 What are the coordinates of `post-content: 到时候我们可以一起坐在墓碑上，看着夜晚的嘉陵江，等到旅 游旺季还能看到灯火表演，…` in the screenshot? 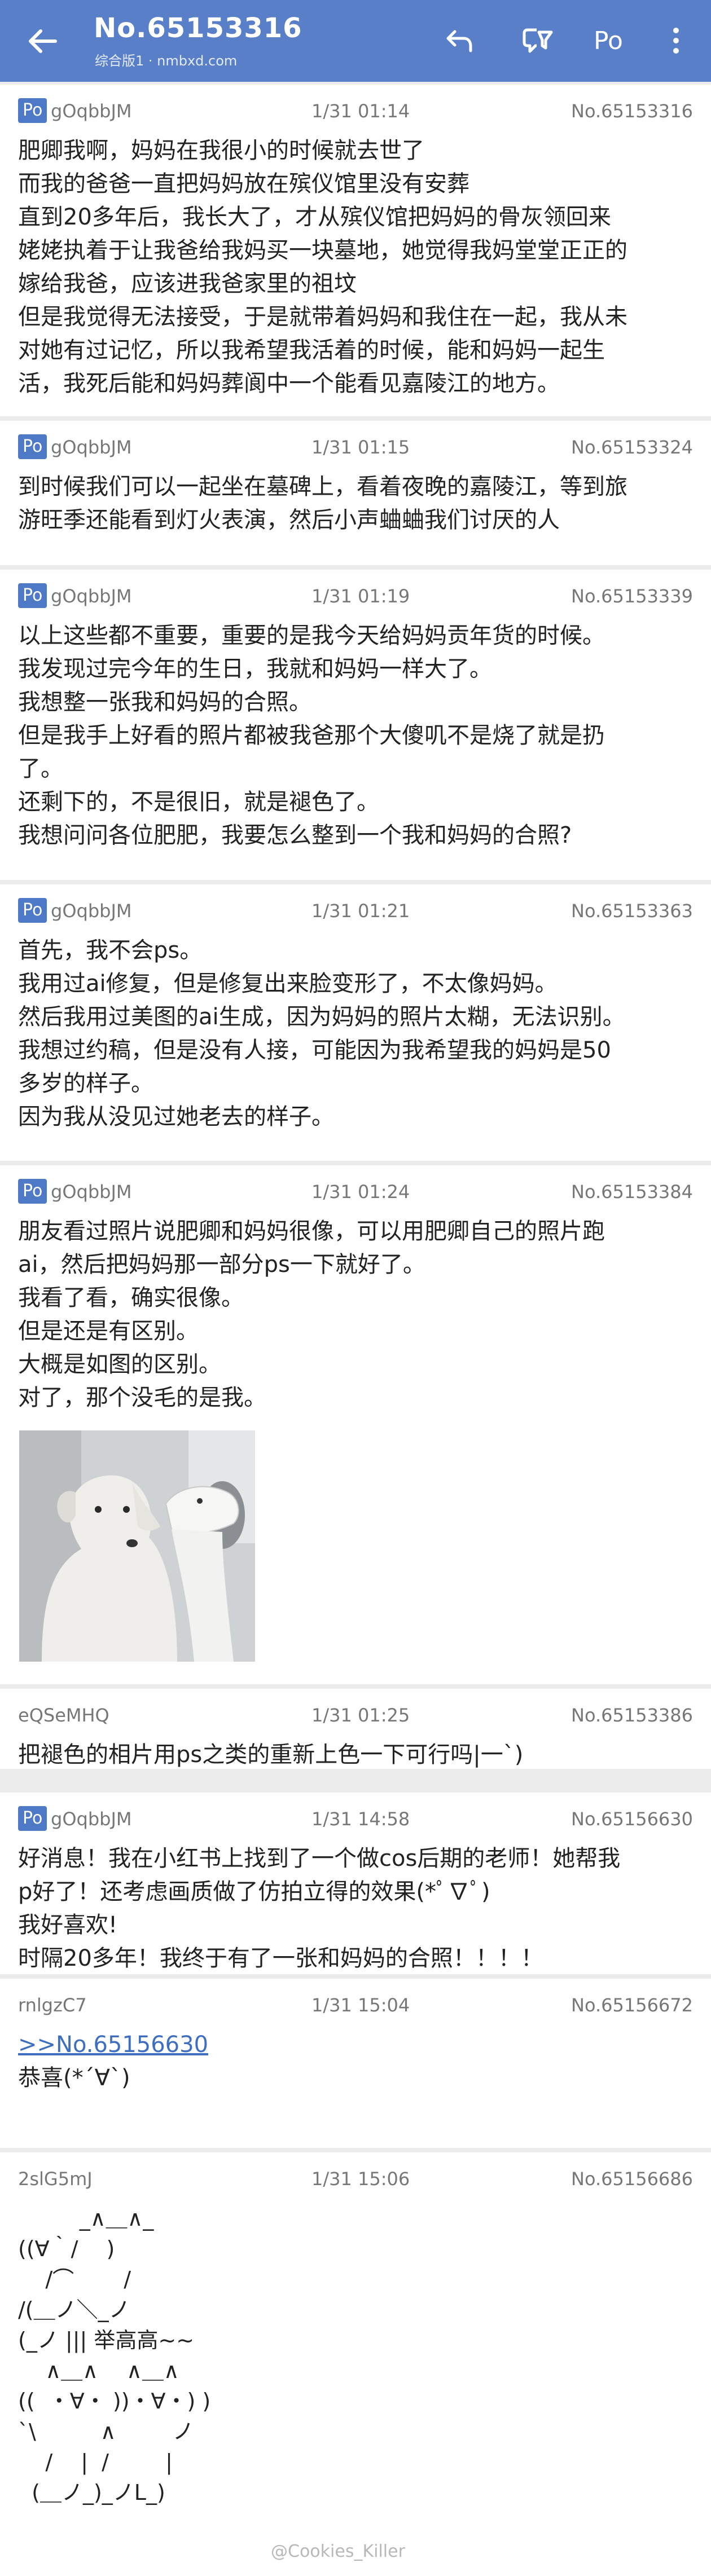 It's located at (356, 504).